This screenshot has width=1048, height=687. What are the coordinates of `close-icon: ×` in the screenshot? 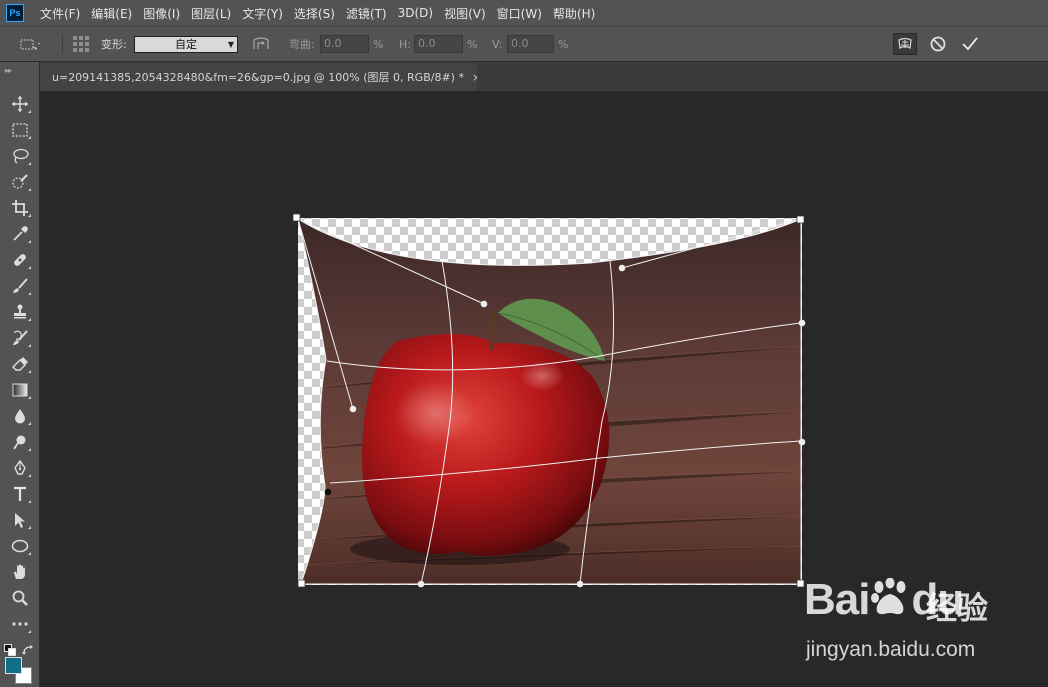 It's located at (474, 77).